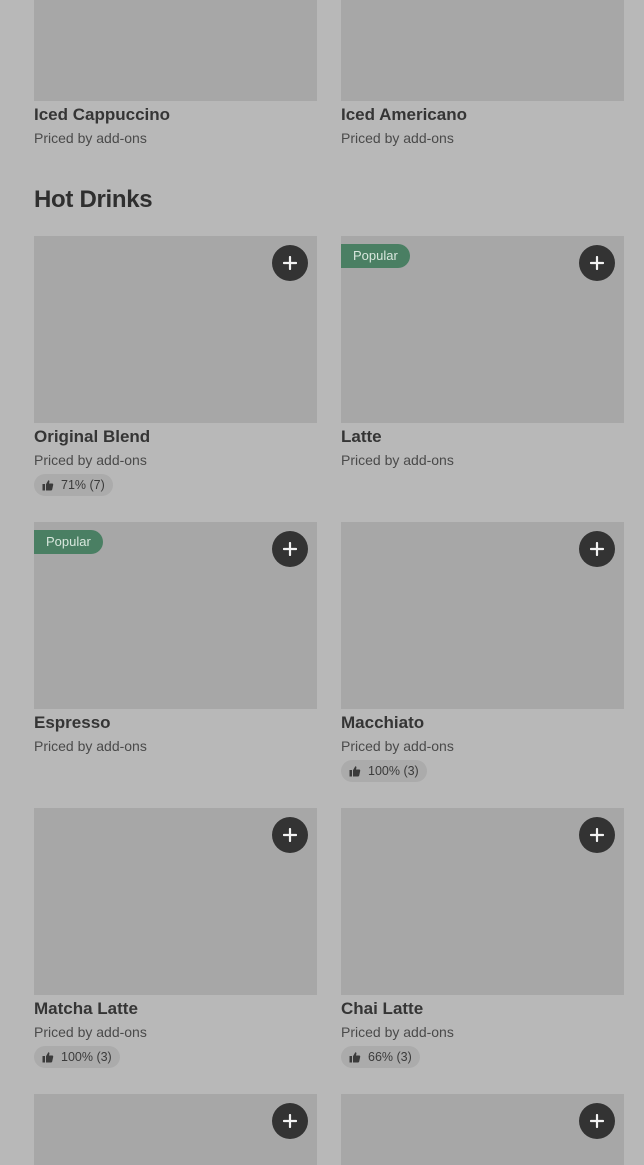 This screenshot has height=1165, width=644. What do you see at coordinates (382, 1008) in the screenshot?
I see `item-name: Chai Latte` at bounding box center [382, 1008].